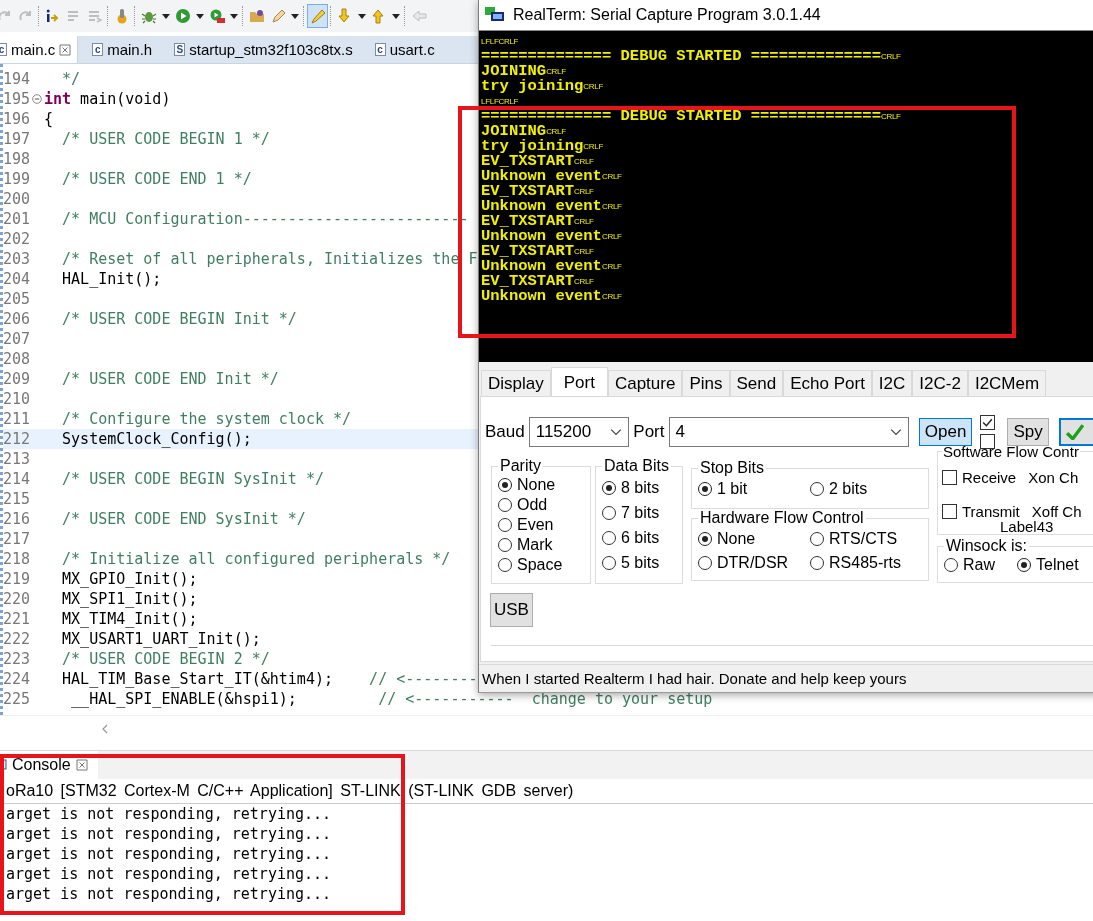 The image size is (1093, 921). What do you see at coordinates (511, 610) in the screenshot?
I see `usb-button: USB` at bounding box center [511, 610].